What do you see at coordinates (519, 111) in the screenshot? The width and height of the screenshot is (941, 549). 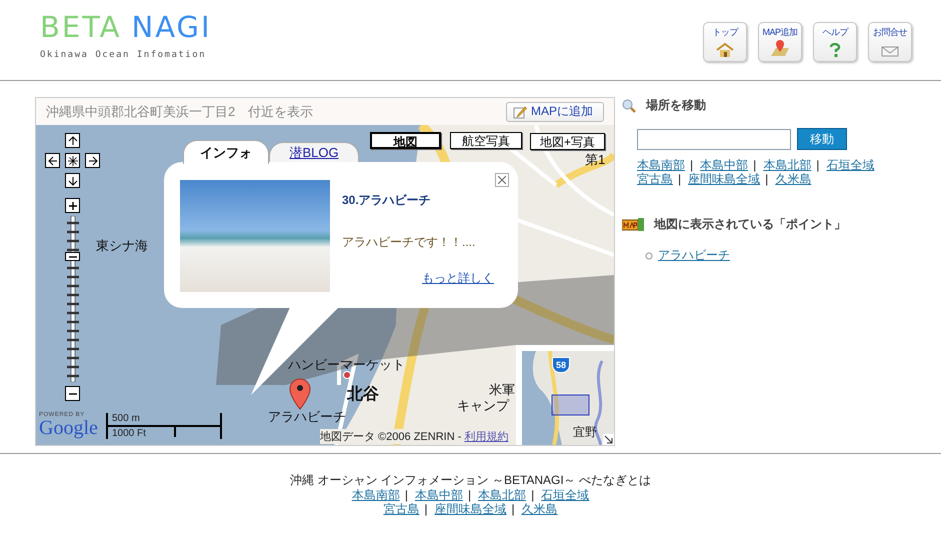 I see `pencil-icon` at bounding box center [519, 111].